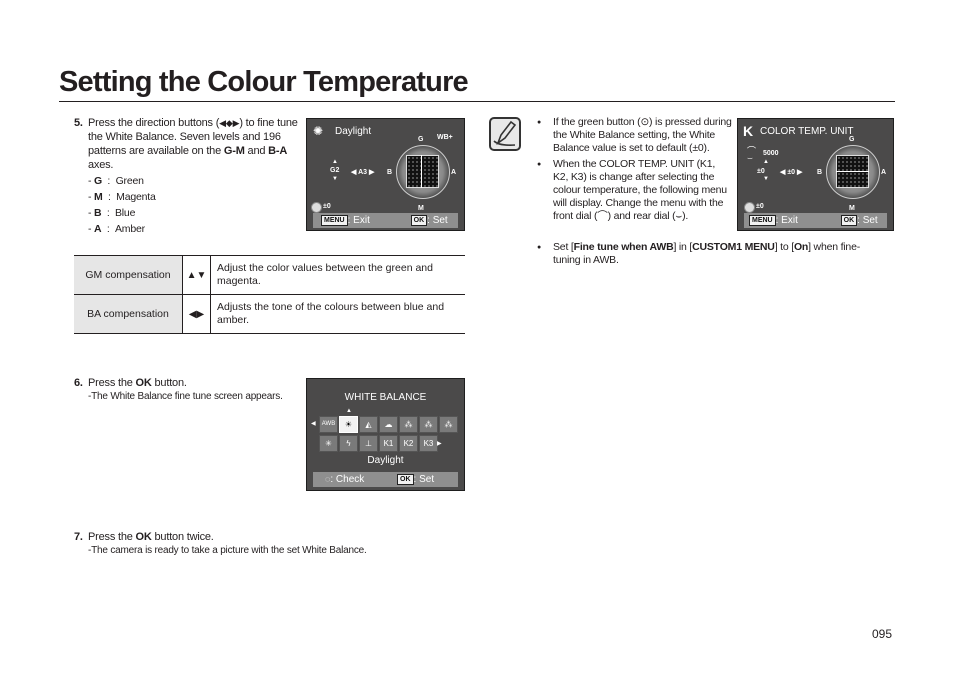 The width and height of the screenshot is (954, 679). What do you see at coordinates (169, 383) in the screenshot?
I see `step-6-text-b: button.` at bounding box center [169, 383].